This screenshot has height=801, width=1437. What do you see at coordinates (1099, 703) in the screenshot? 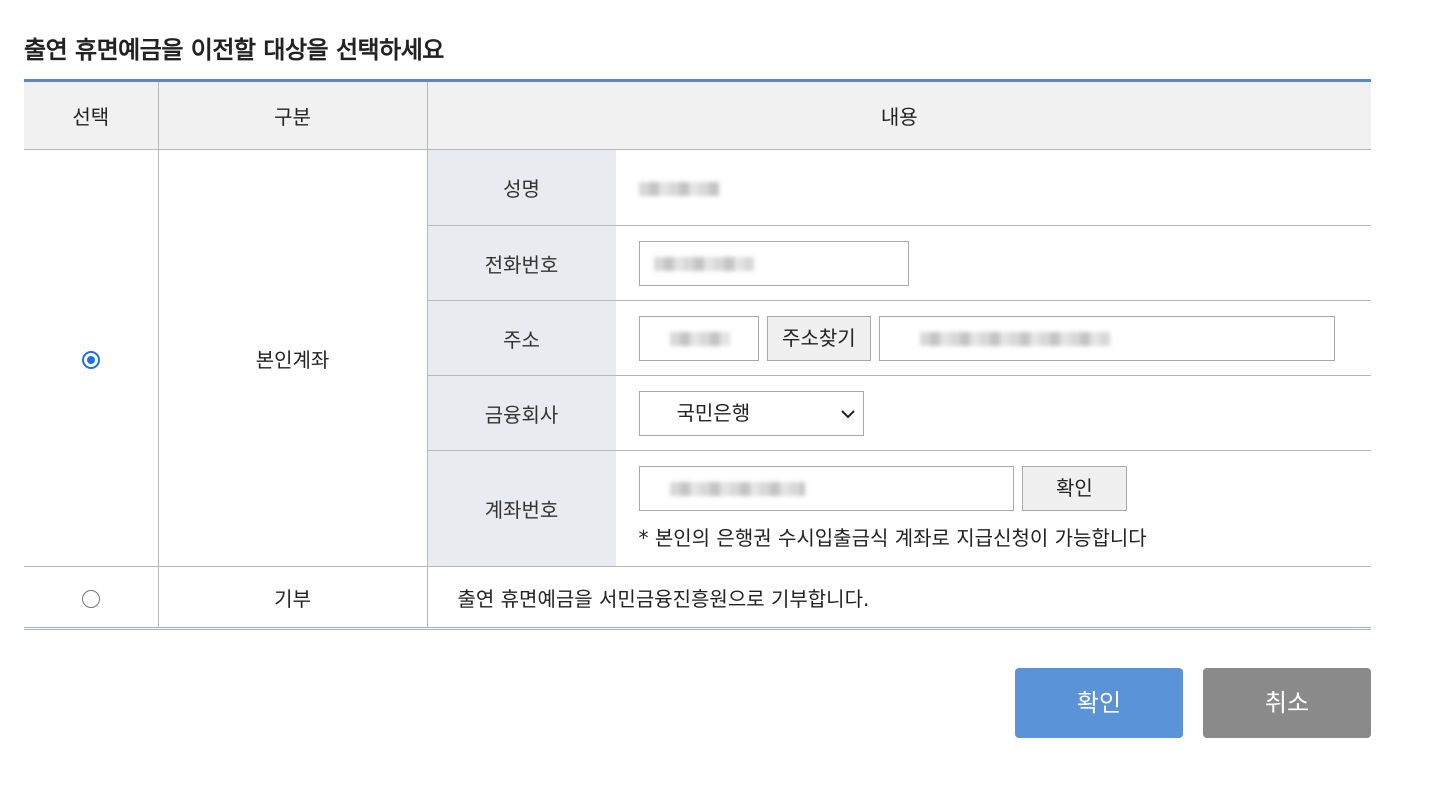
I see `confirm-button: 확인` at bounding box center [1099, 703].